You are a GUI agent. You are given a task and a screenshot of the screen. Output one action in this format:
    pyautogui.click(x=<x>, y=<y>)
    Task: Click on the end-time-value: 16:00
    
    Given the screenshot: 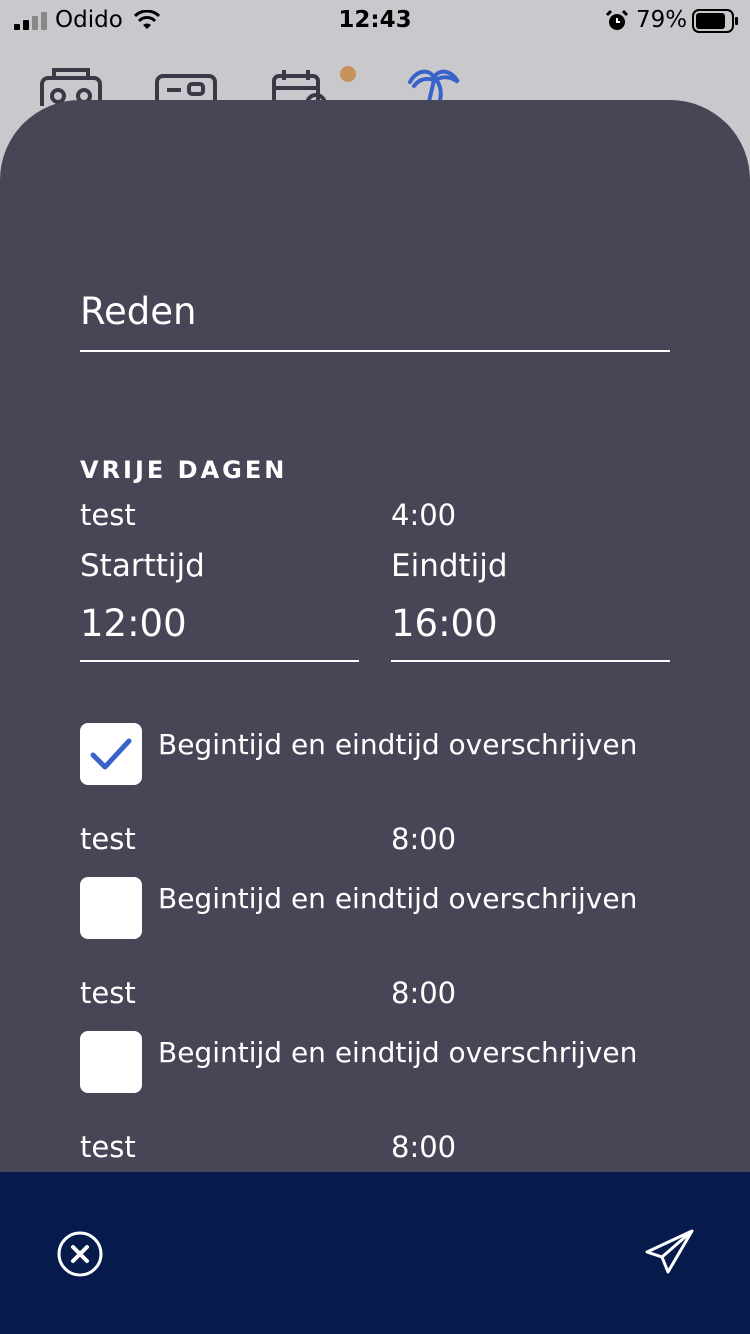 What is the action you would take?
    pyautogui.click(x=444, y=623)
    